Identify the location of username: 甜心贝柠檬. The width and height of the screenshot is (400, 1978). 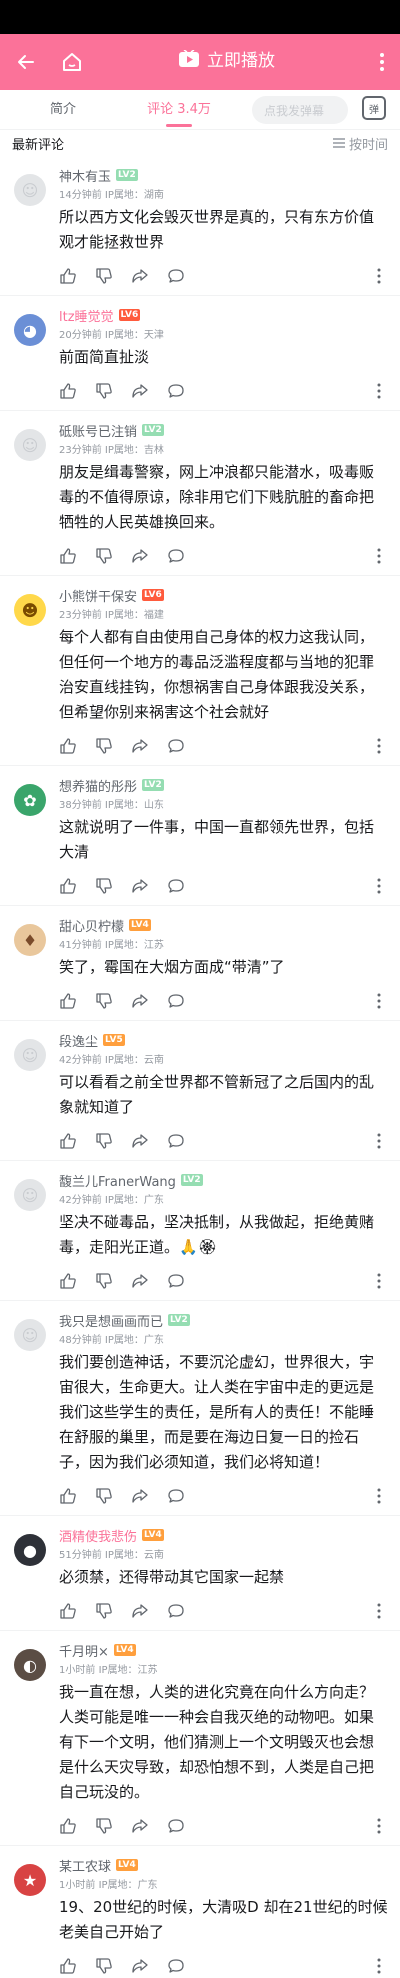
(91, 925).